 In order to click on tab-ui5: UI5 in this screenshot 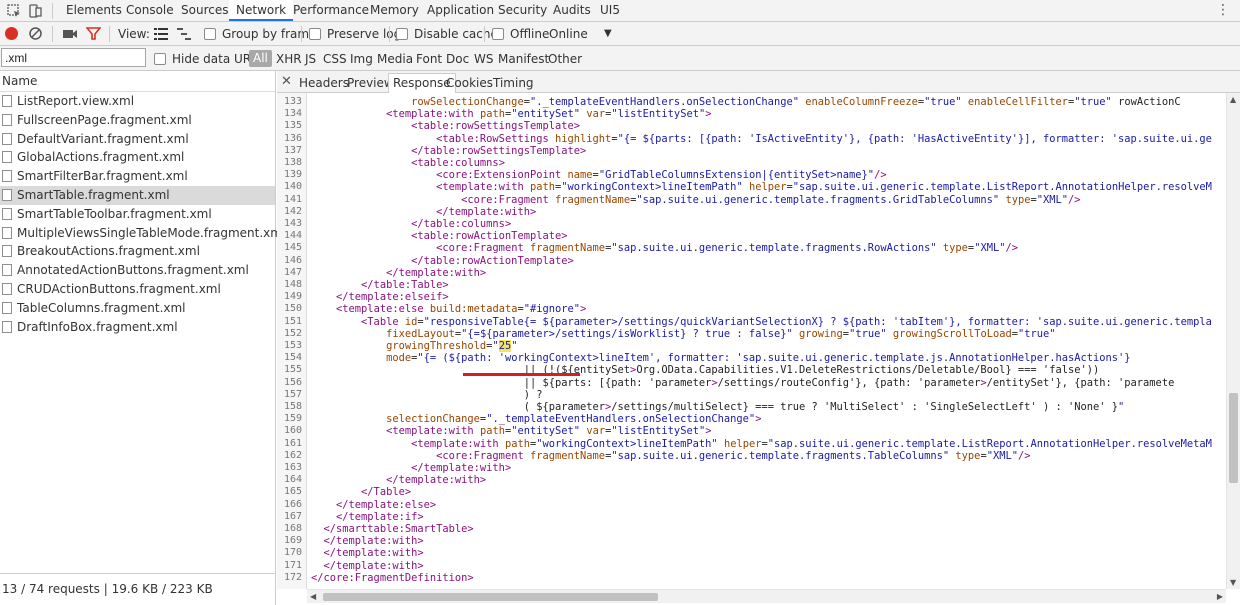, I will do `click(610, 10)`.